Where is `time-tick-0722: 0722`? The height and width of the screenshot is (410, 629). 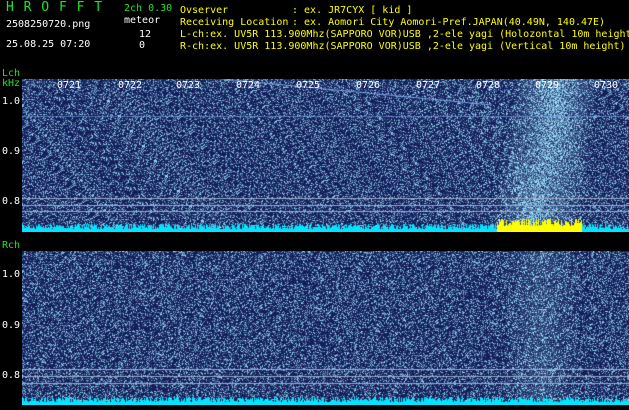
time-tick-0722: 0722 is located at coordinates (130, 85).